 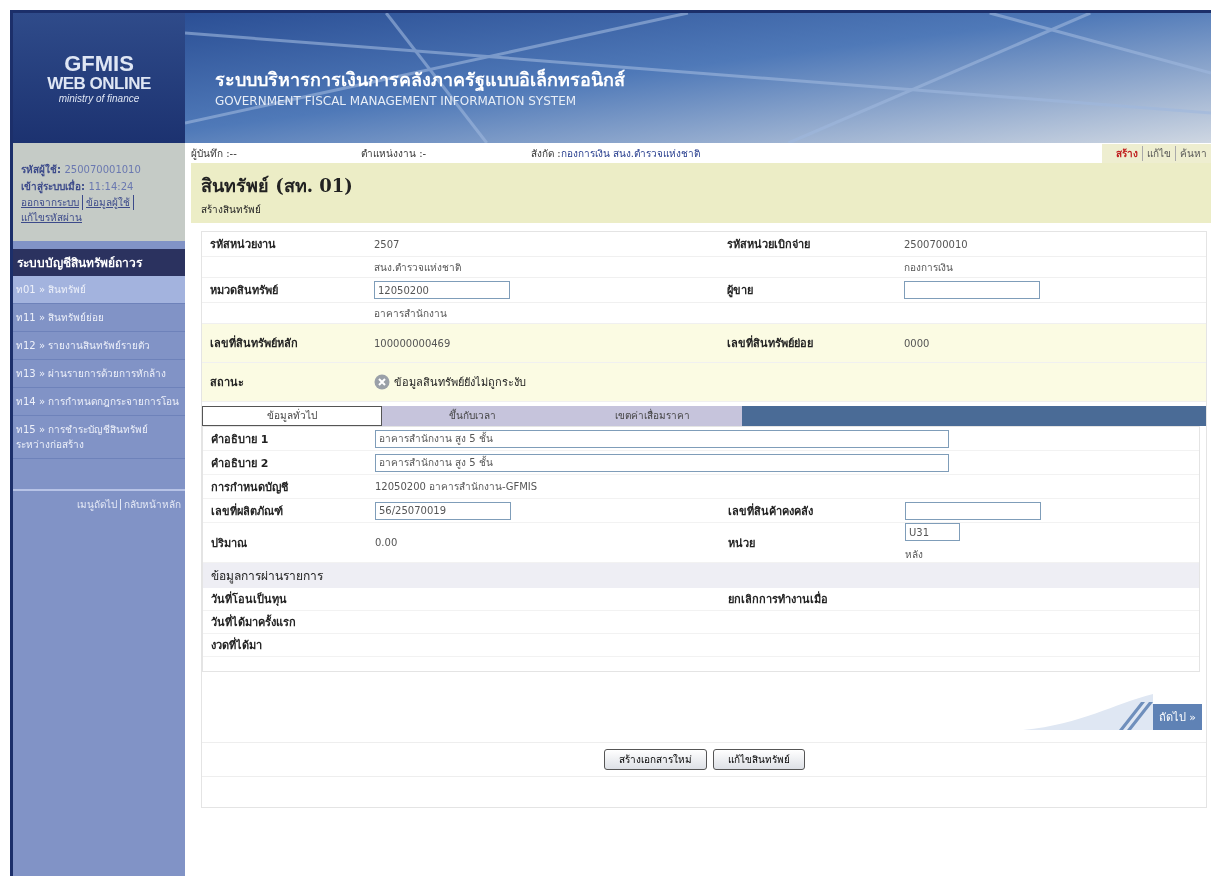 What do you see at coordinates (99, 78) in the screenshot?
I see `gfmis-logo: GFMIS WEB ONLINE ministry of finance` at bounding box center [99, 78].